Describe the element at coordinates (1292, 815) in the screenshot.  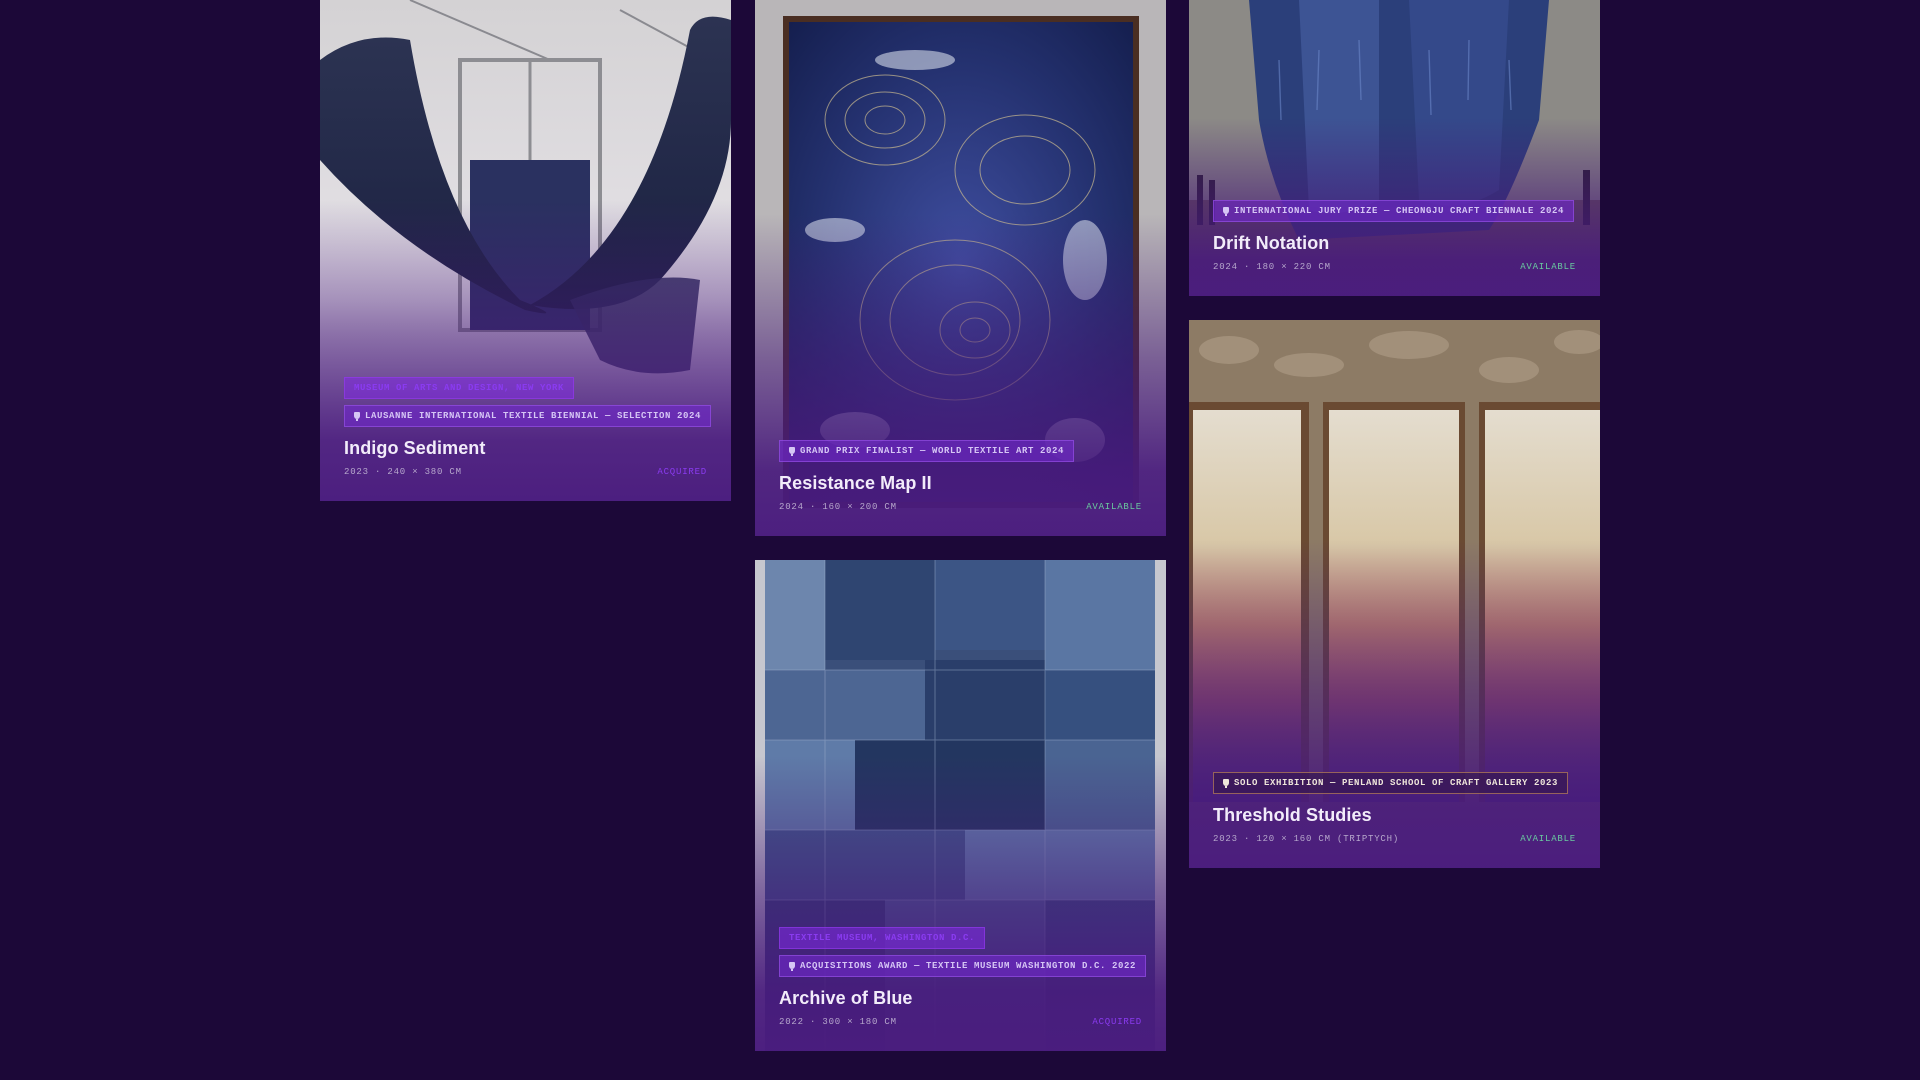
I see `work-title: Threshold Studies` at that location.